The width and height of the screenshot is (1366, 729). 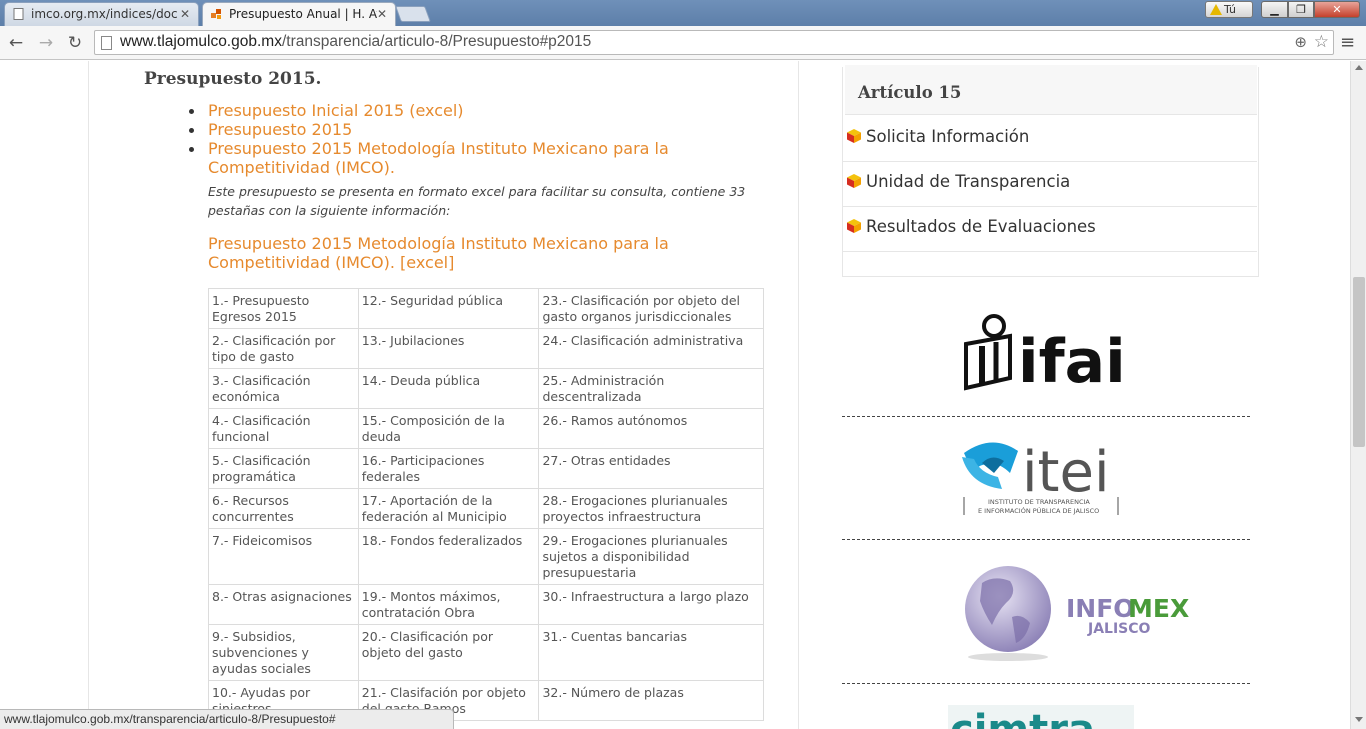 I want to click on table-cell: 14.- Deuda pública, so click(x=448, y=388).